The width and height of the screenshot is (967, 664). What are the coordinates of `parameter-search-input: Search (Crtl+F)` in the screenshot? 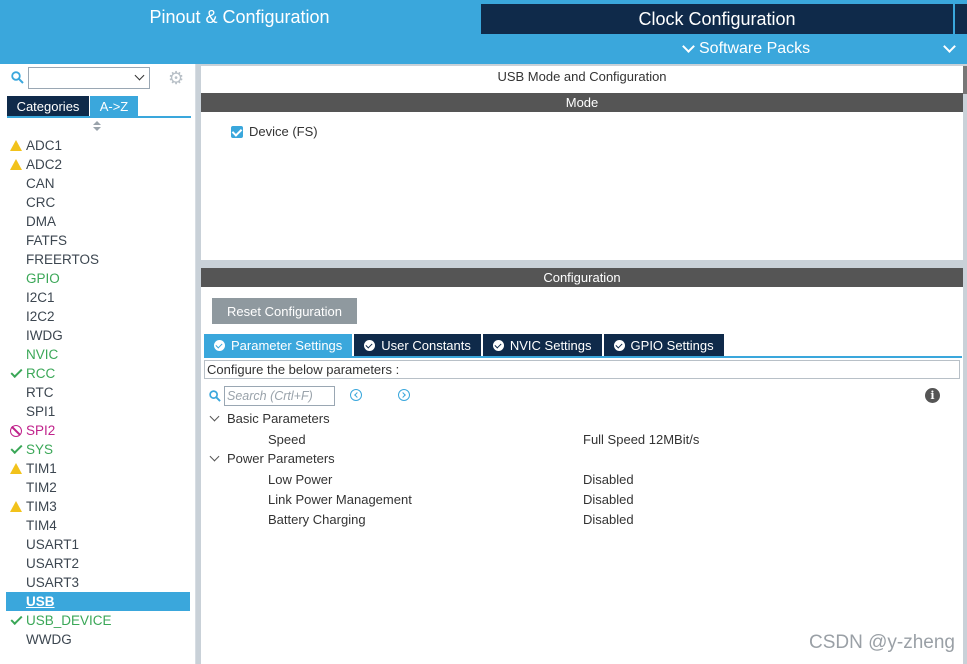 It's located at (279, 396).